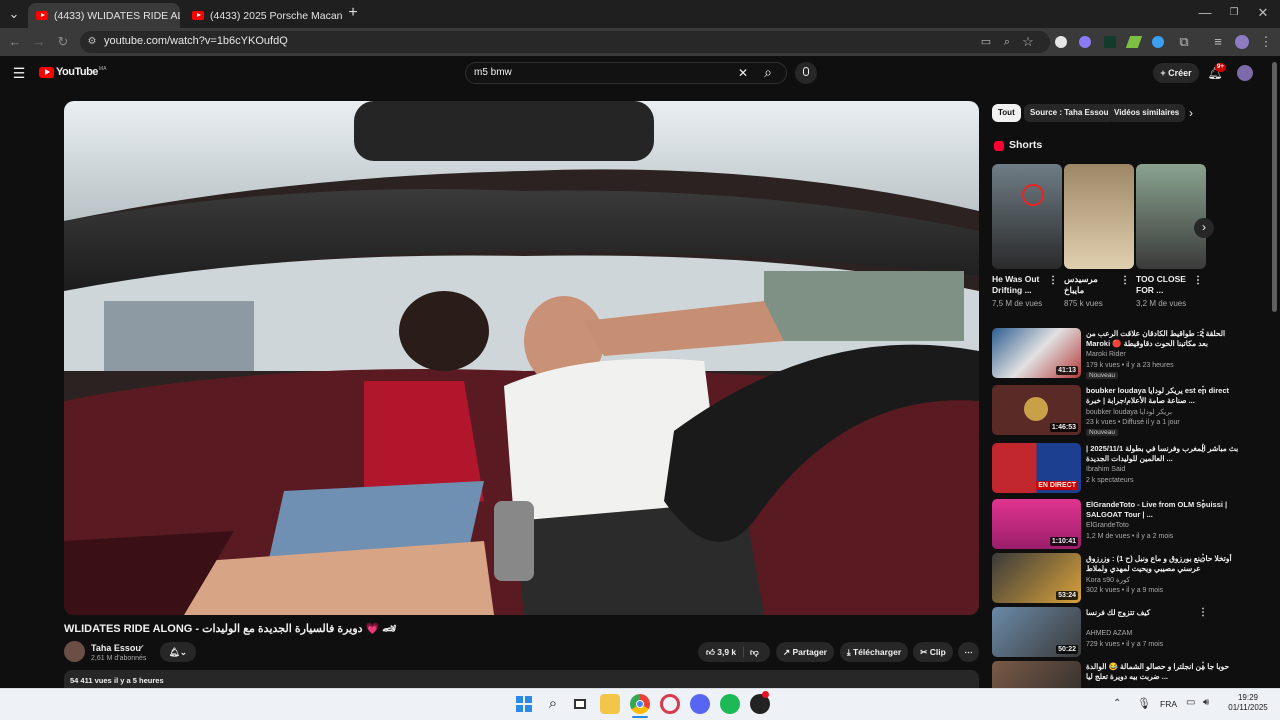  I want to click on microphone-icon: 🎙︎, so click(1144, 703).